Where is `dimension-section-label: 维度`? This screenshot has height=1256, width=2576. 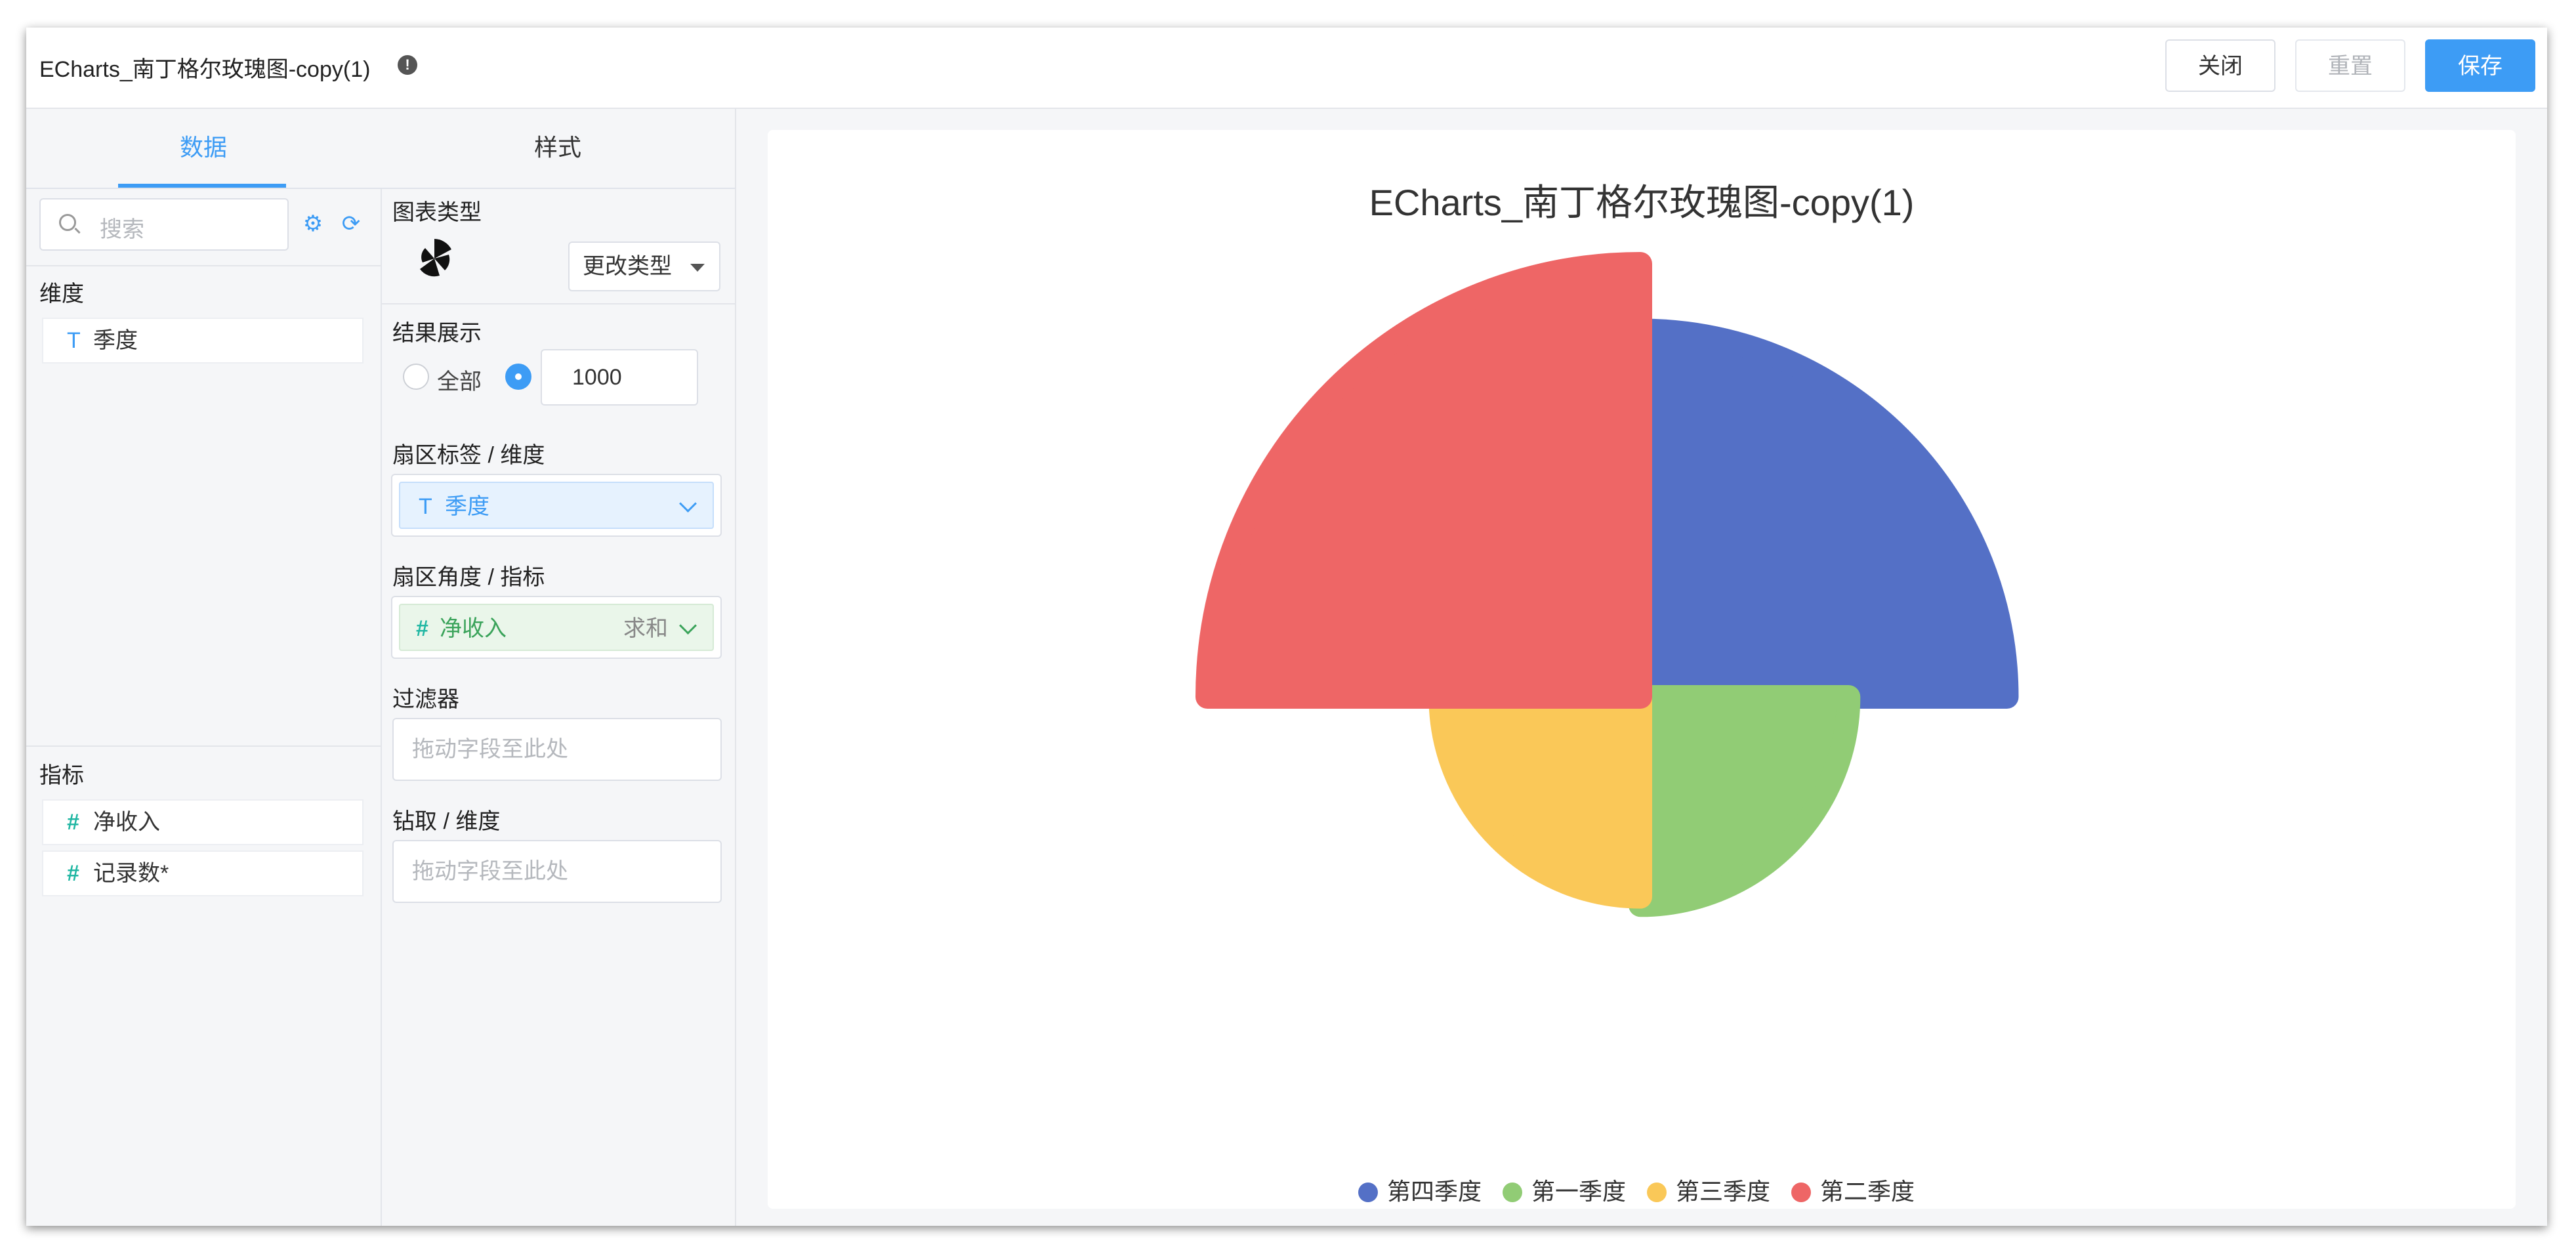 dimension-section-label: 维度 is located at coordinates (62, 294).